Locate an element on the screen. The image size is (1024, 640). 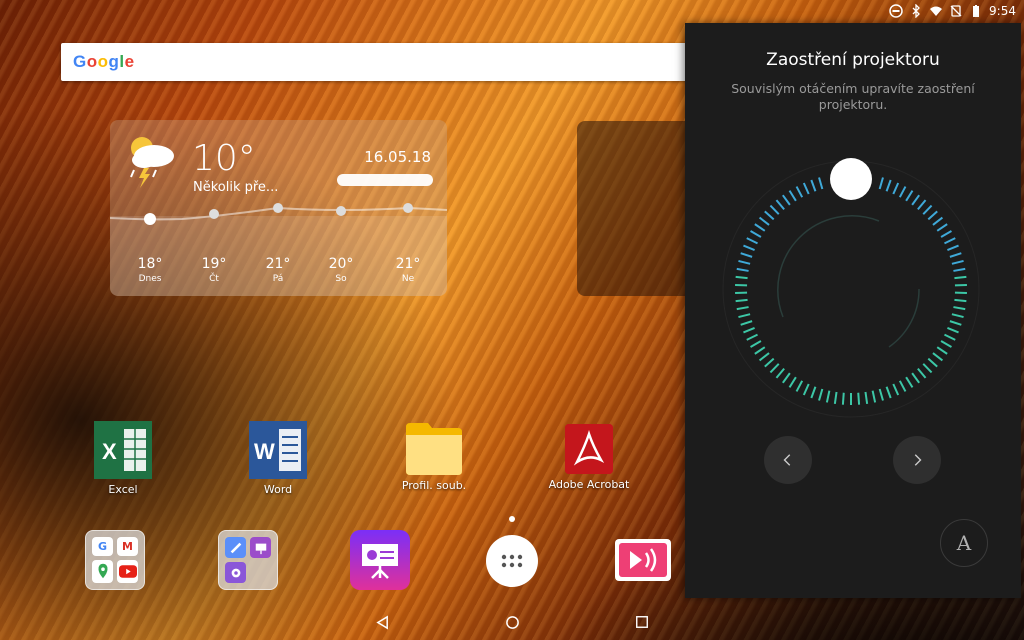
focus-next-button is located at coordinates (917, 460).